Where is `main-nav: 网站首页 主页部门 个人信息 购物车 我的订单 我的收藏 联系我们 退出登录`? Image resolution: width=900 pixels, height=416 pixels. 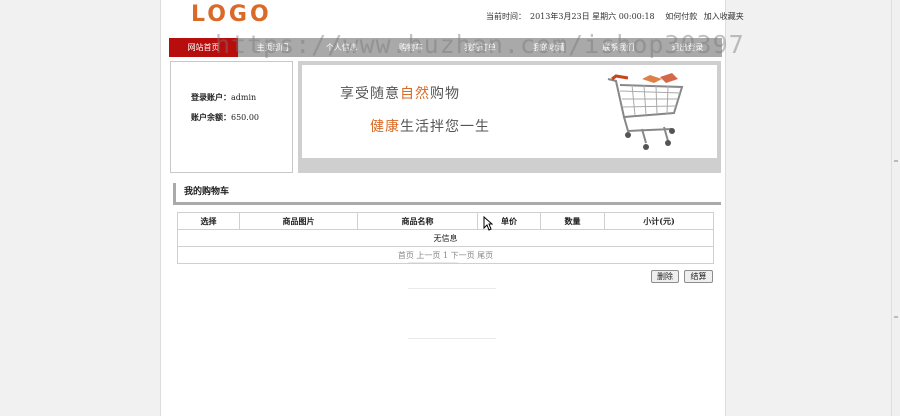
main-nav: 网站首页 主页部门 个人信息 购物车 我的订单 我的收藏 联系我们 退出登录 is located at coordinates (445, 47).